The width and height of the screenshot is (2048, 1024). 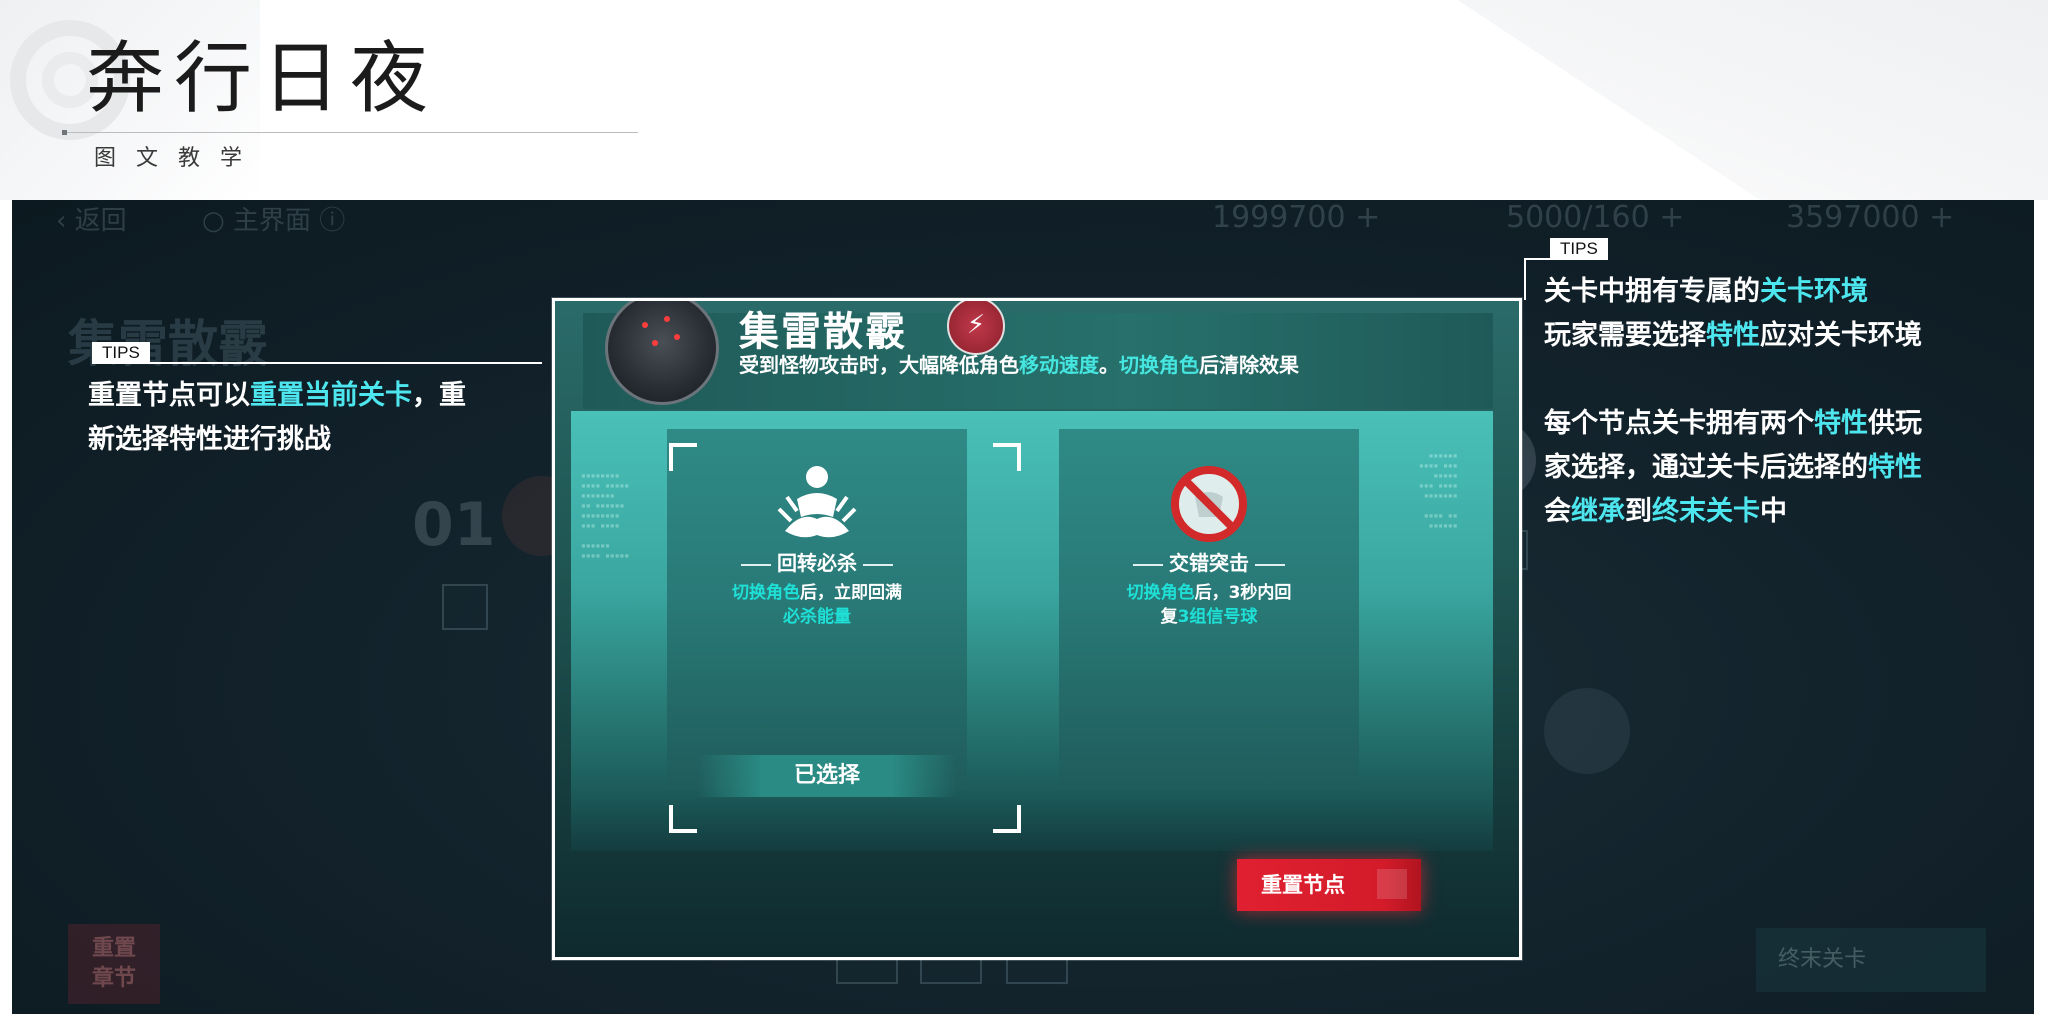 What do you see at coordinates (817, 617) in the screenshot?
I see `trait-desc-highlight: 必杀能量` at bounding box center [817, 617].